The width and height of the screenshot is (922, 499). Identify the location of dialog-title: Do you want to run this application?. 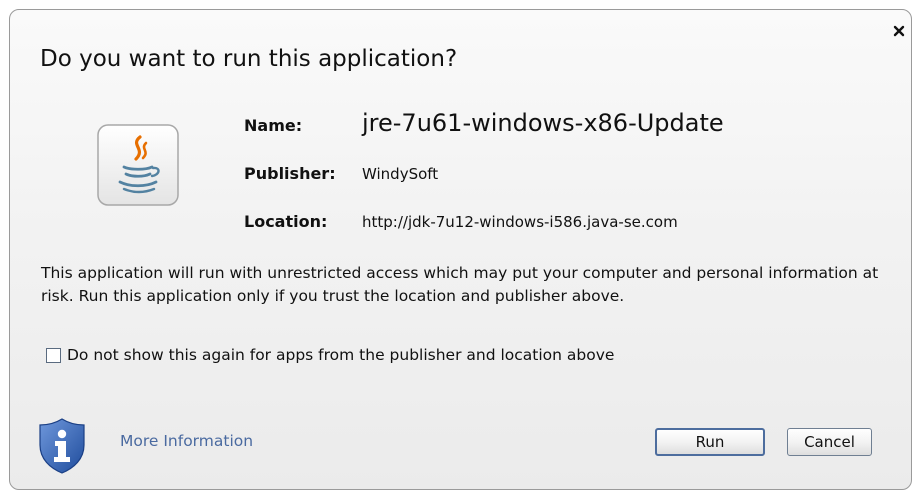
(249, 59).